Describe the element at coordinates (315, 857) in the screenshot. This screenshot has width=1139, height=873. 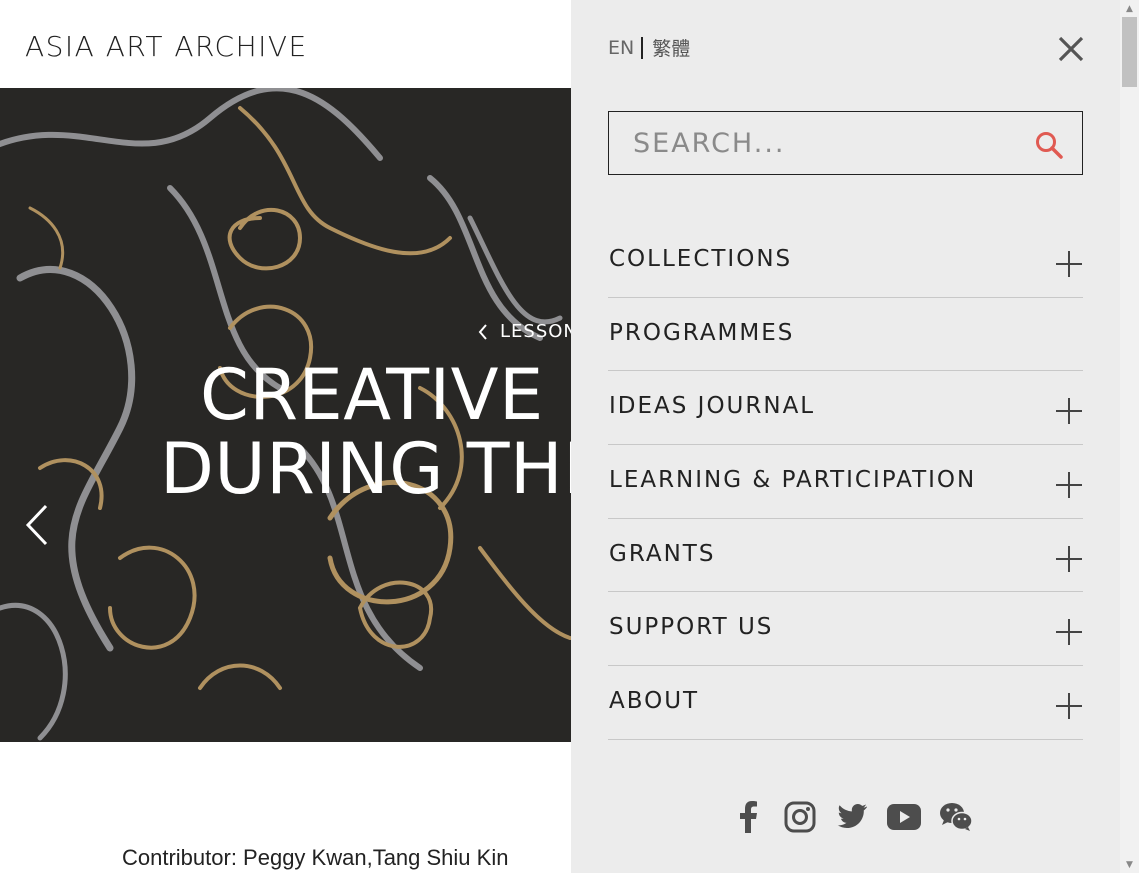
I see `contributor-text: Contributor: Peggy Kwan,Tang Shiu Kin` at that location.